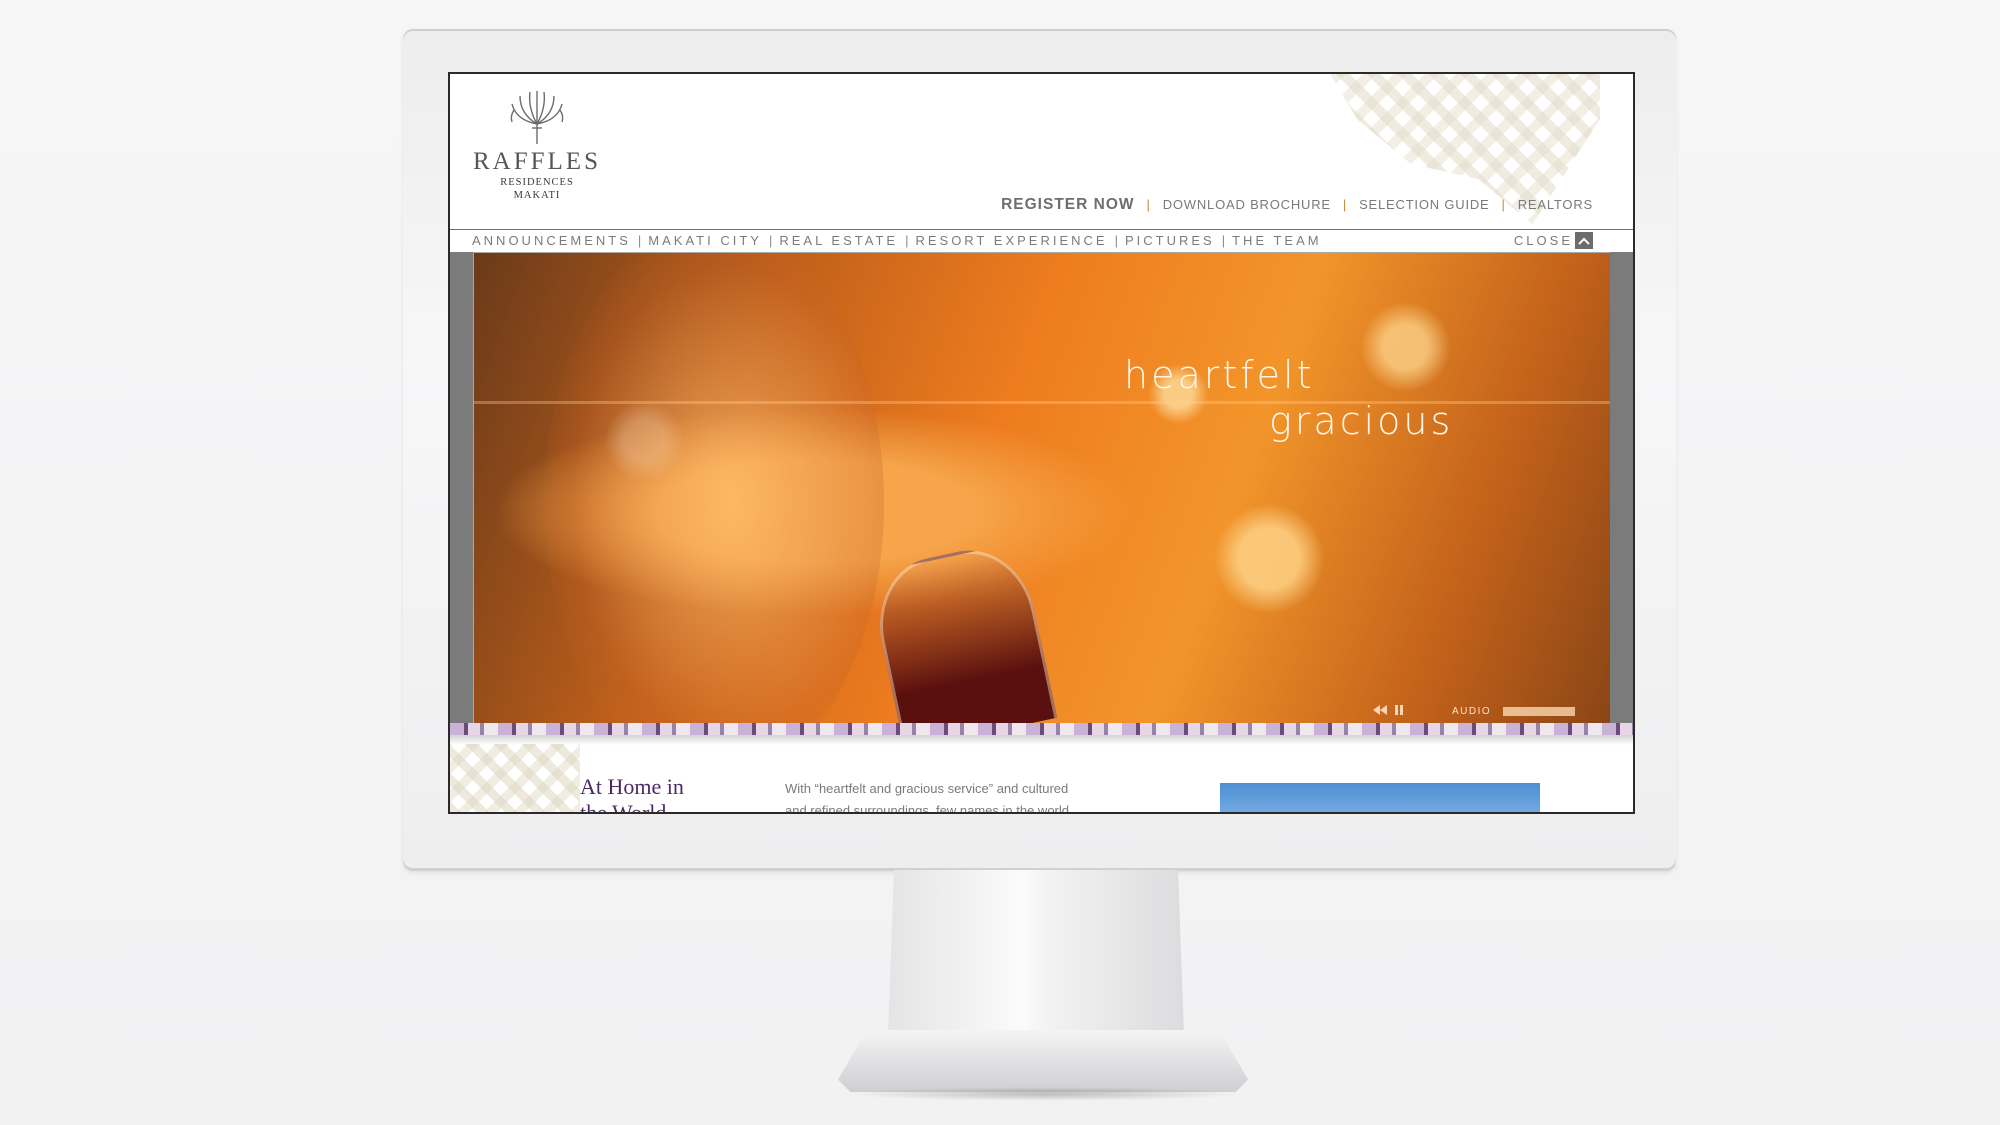 This screenshot has width=2000, height=1125. Describe the element at coordinates (1543, 240) in the screenshot. I see `close-link: CLOSE` at that location.